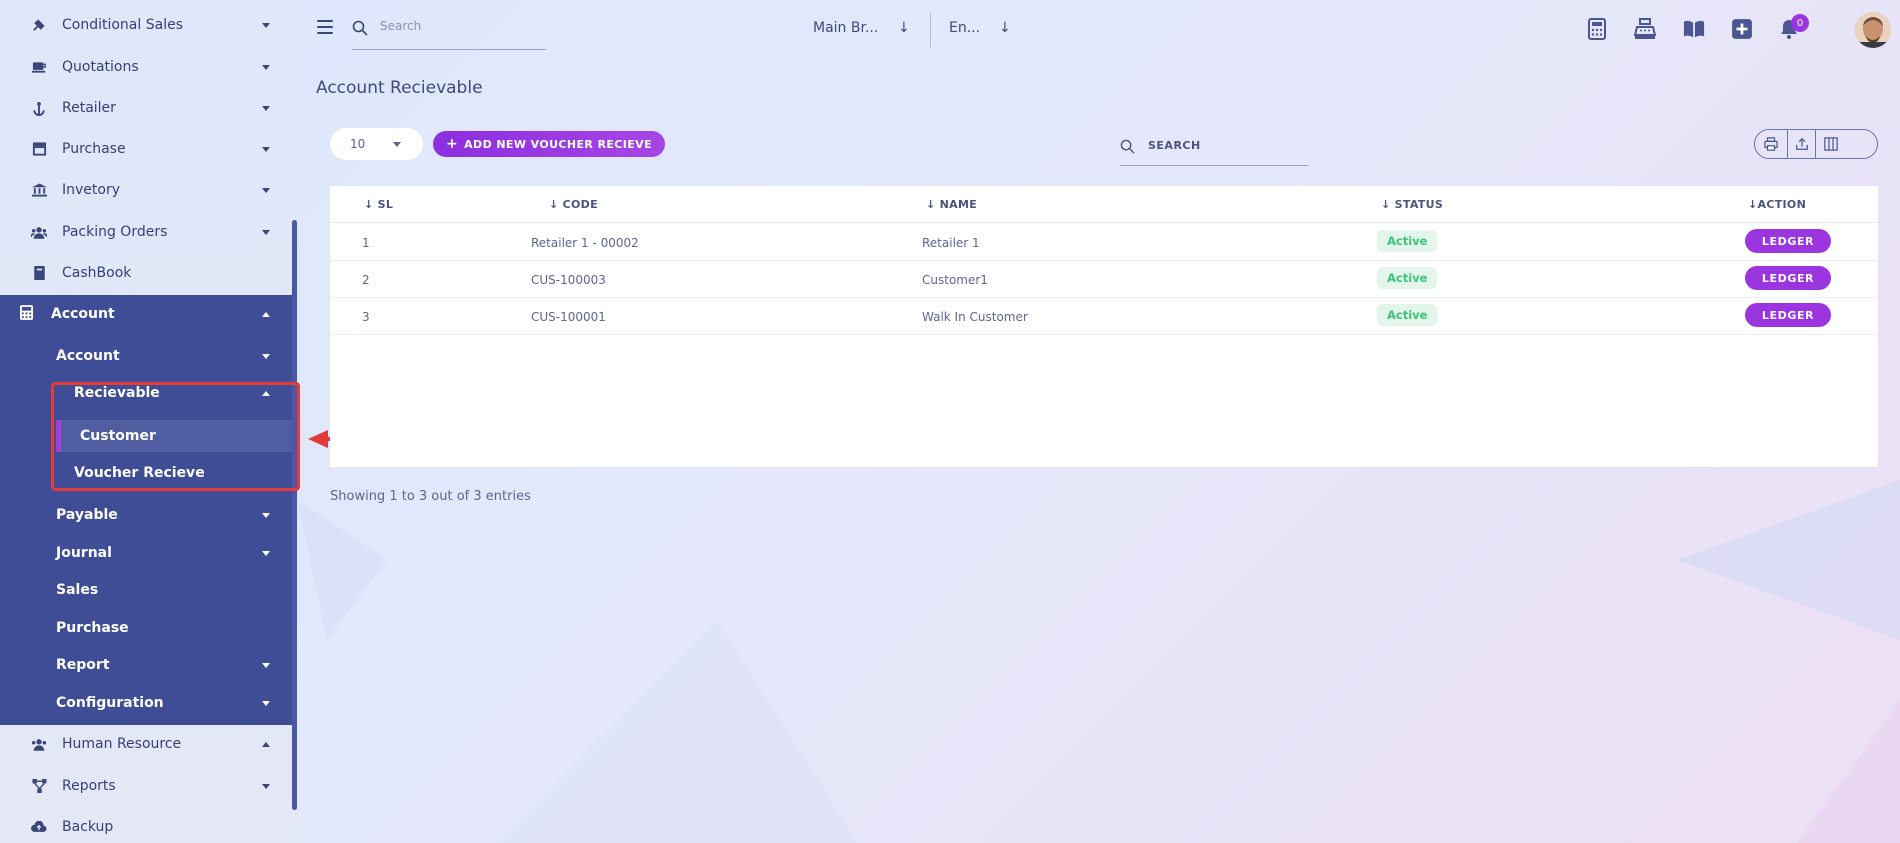 The height and width of the screenshot is (843, 1900). I want to click on sidebar-item-backup: Backup, so click(146, 825).